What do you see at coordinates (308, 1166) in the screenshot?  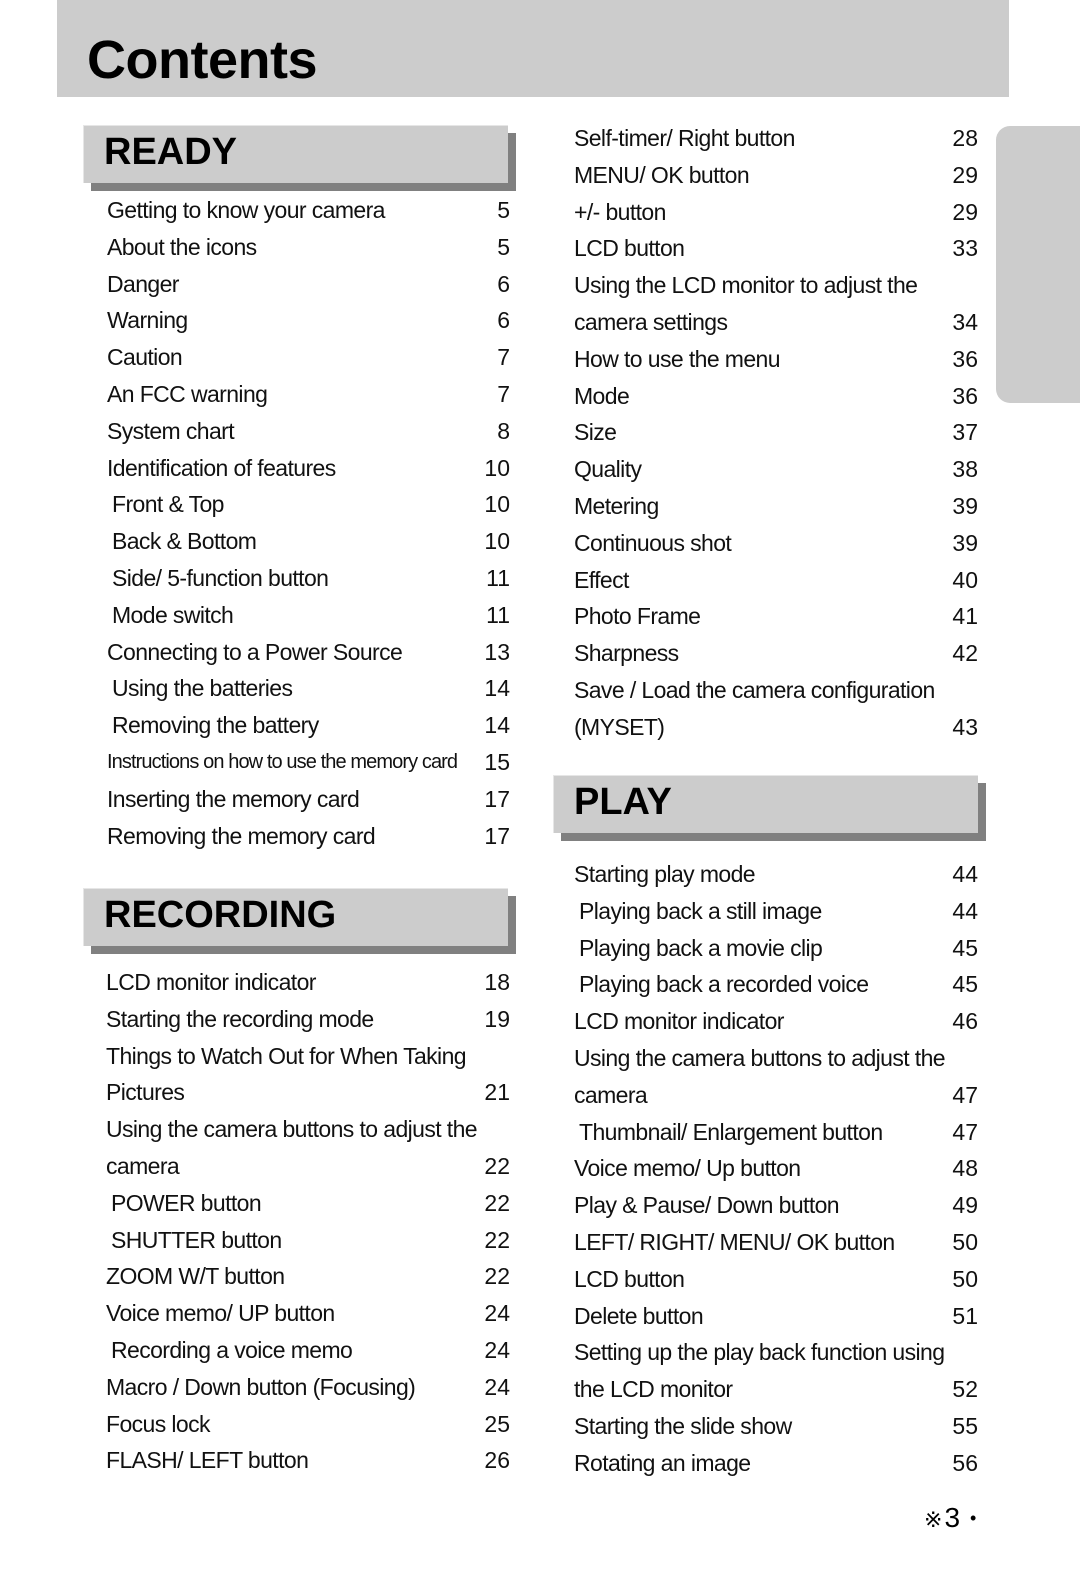 I see `toc-entry: camera 22` at bounding box center [308, 1166].